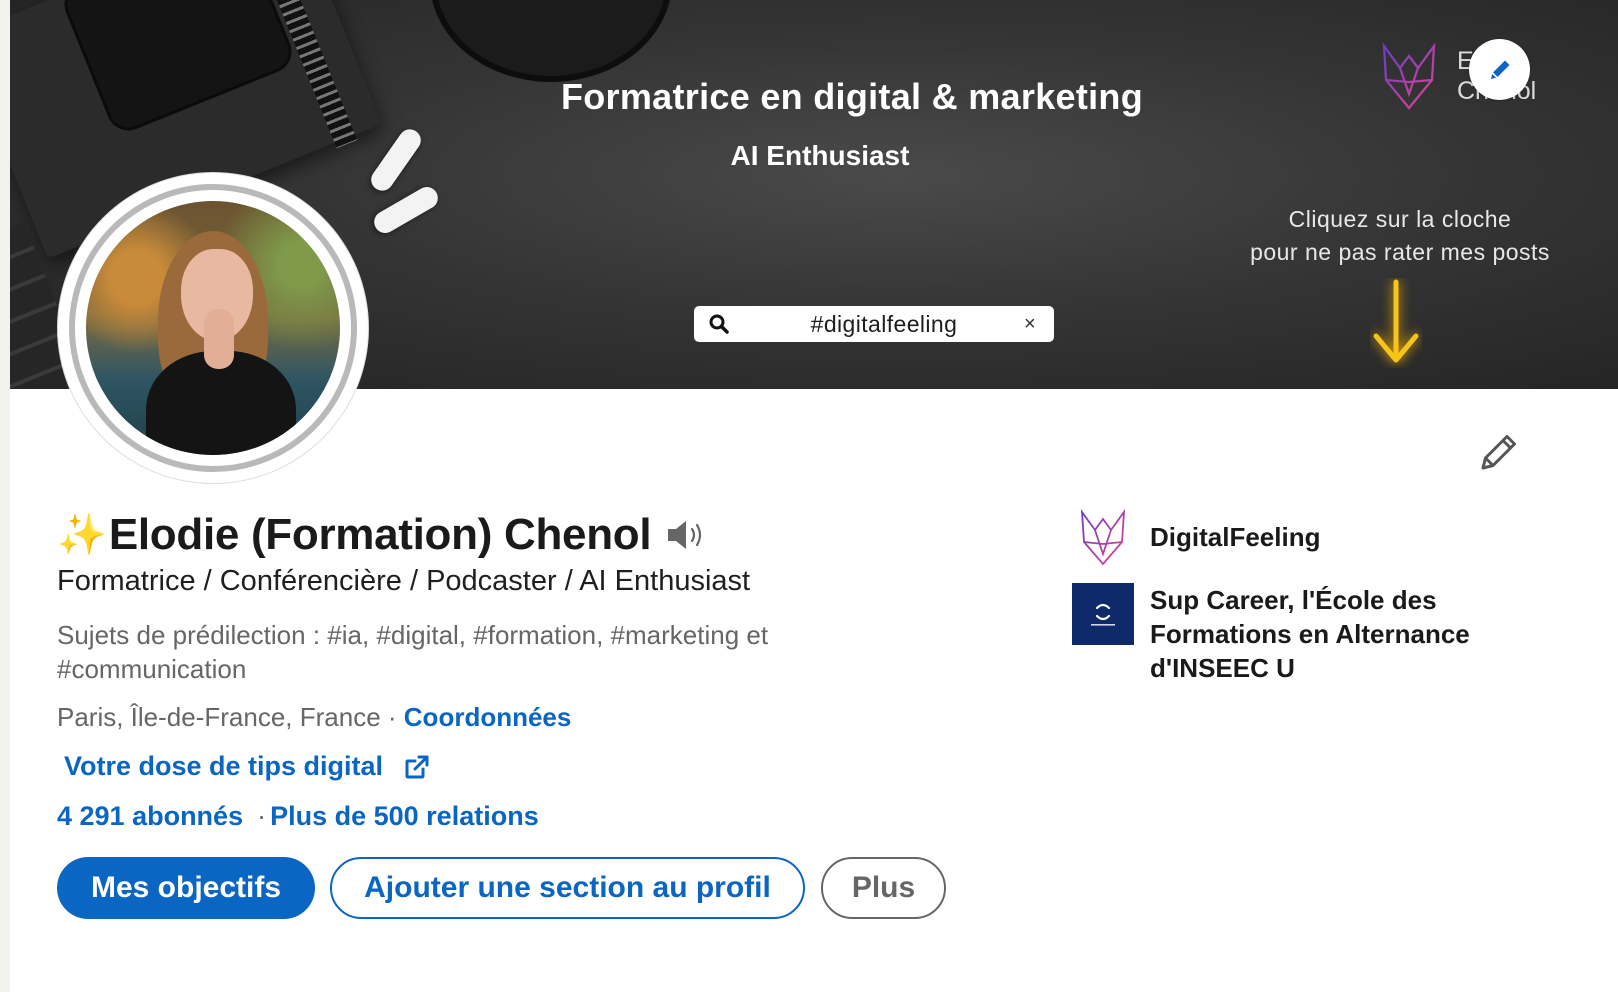 This screenshot has width=1618, height=992. Describe the element at coordinates (150, 816) in the screenshot. I see `followers-link: 4 291 abonnés` at that location.